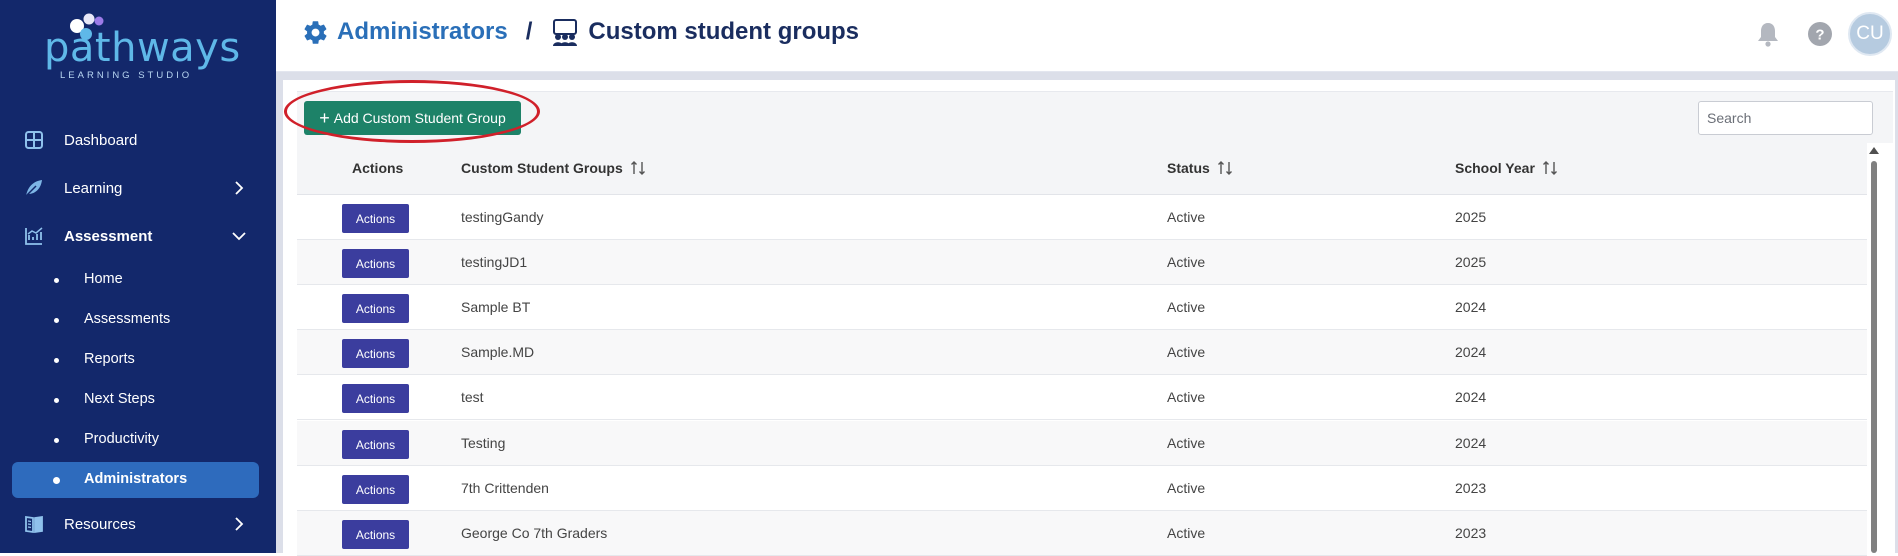  What do you see at coordinates (33, 188) in the screenshot?
I see `leaf-icon` at bounding box center [33, 188].